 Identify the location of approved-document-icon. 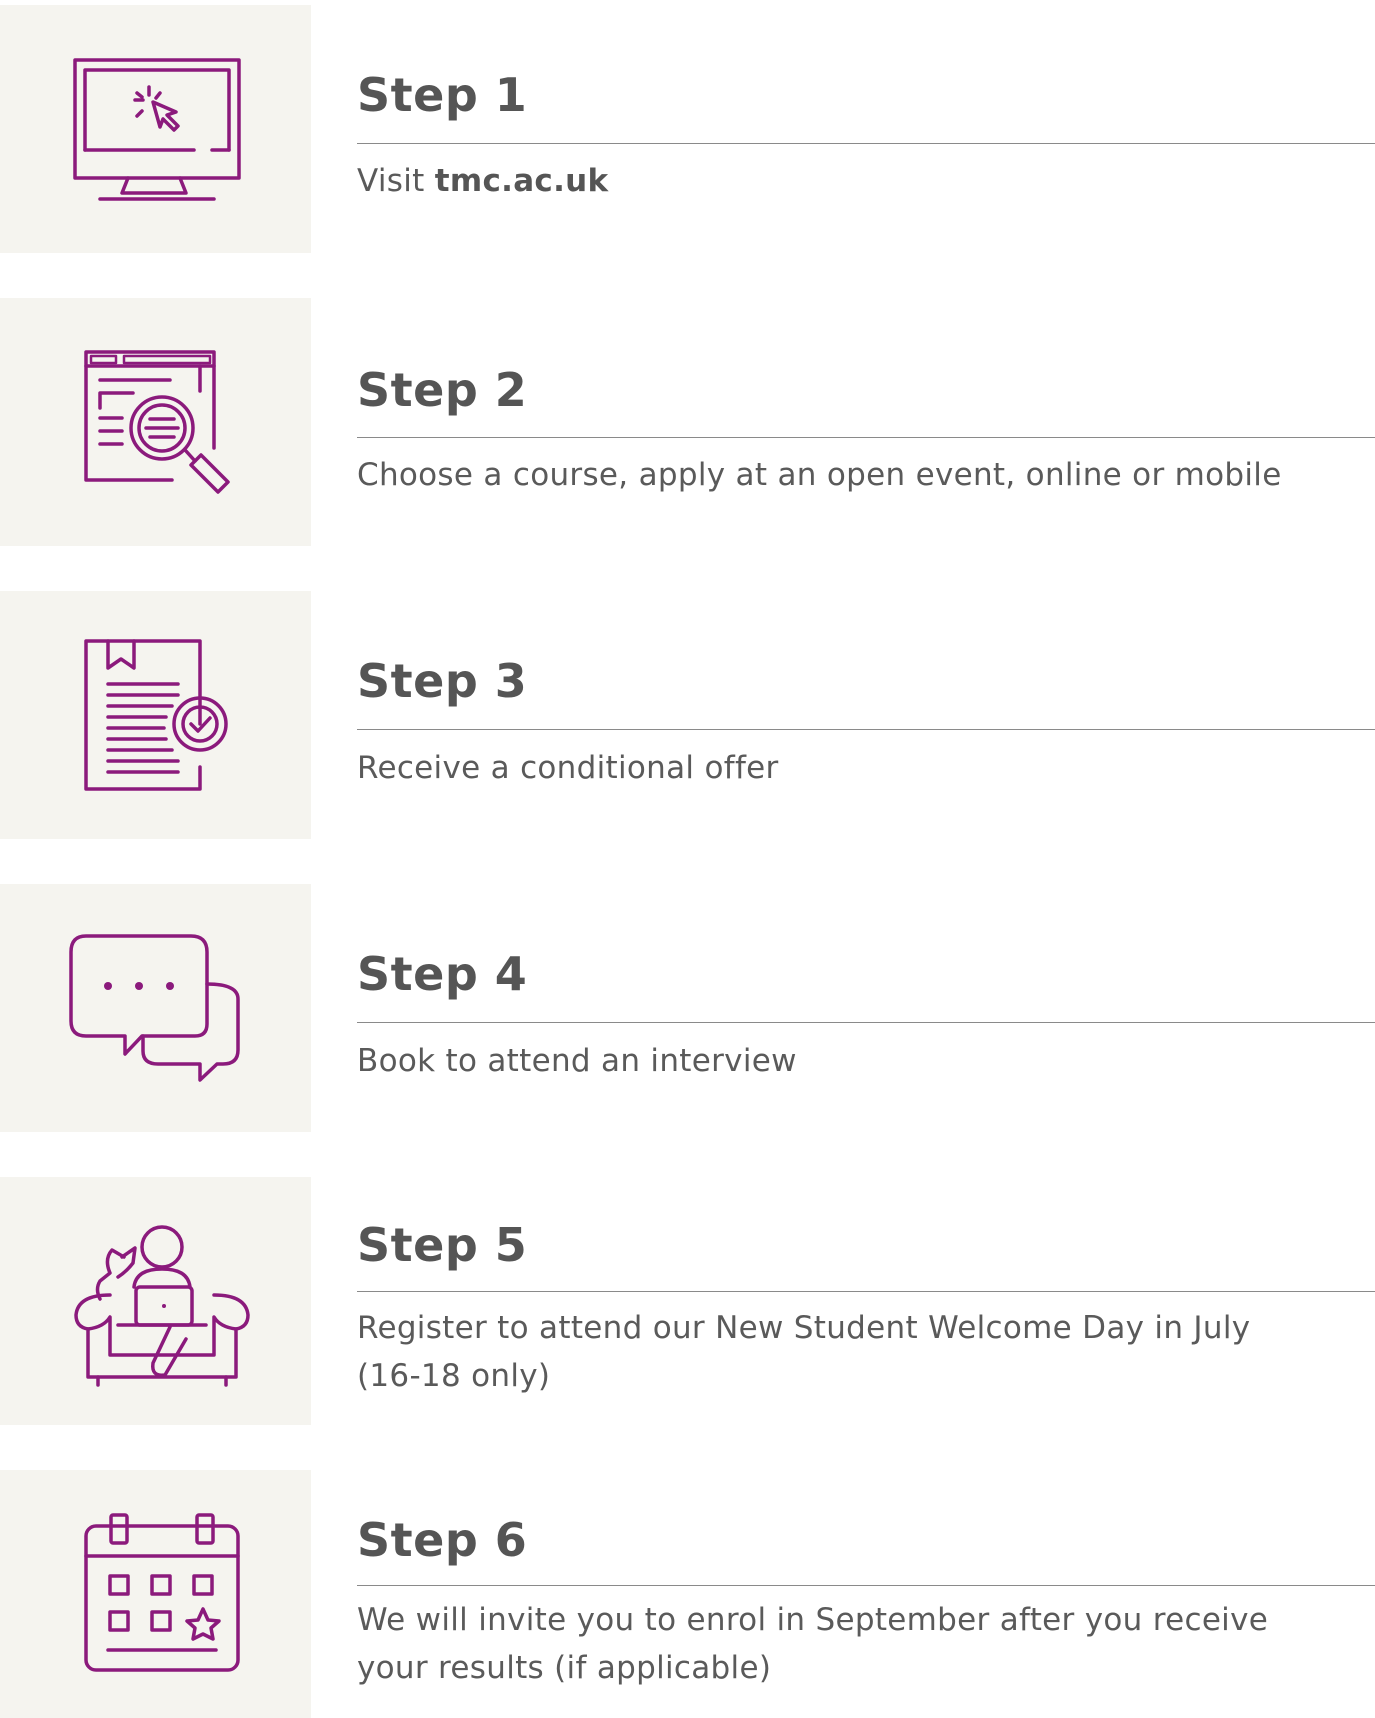
(156, 715).